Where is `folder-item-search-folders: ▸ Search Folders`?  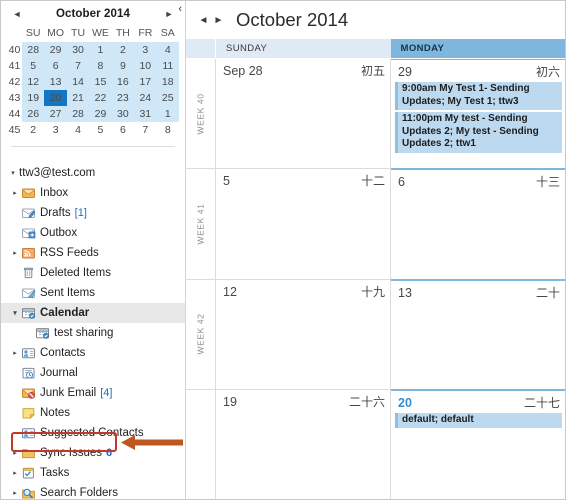
folder-item-search-folders: ▸ Search Folders is located at coordinates (93, 491).